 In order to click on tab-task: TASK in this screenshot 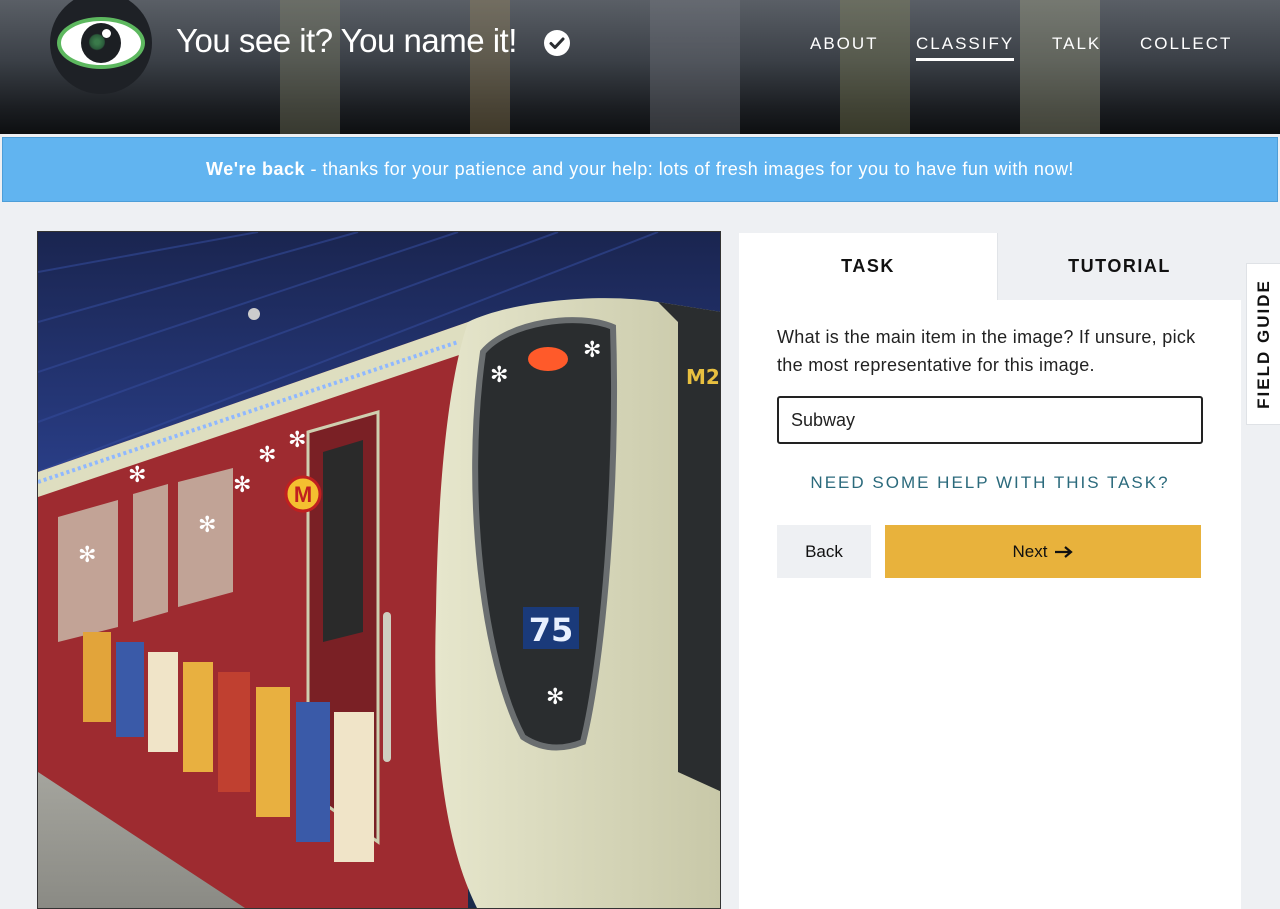, I will do `click(868, 266)`.